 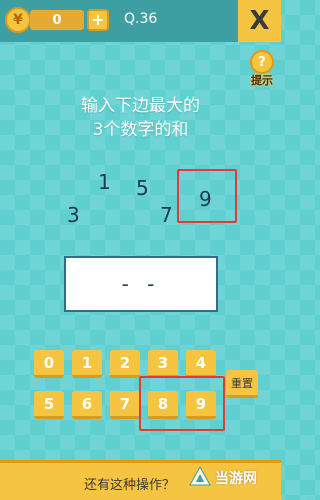 I want to click on hint-label: 提示, so click(x=262, y=80).